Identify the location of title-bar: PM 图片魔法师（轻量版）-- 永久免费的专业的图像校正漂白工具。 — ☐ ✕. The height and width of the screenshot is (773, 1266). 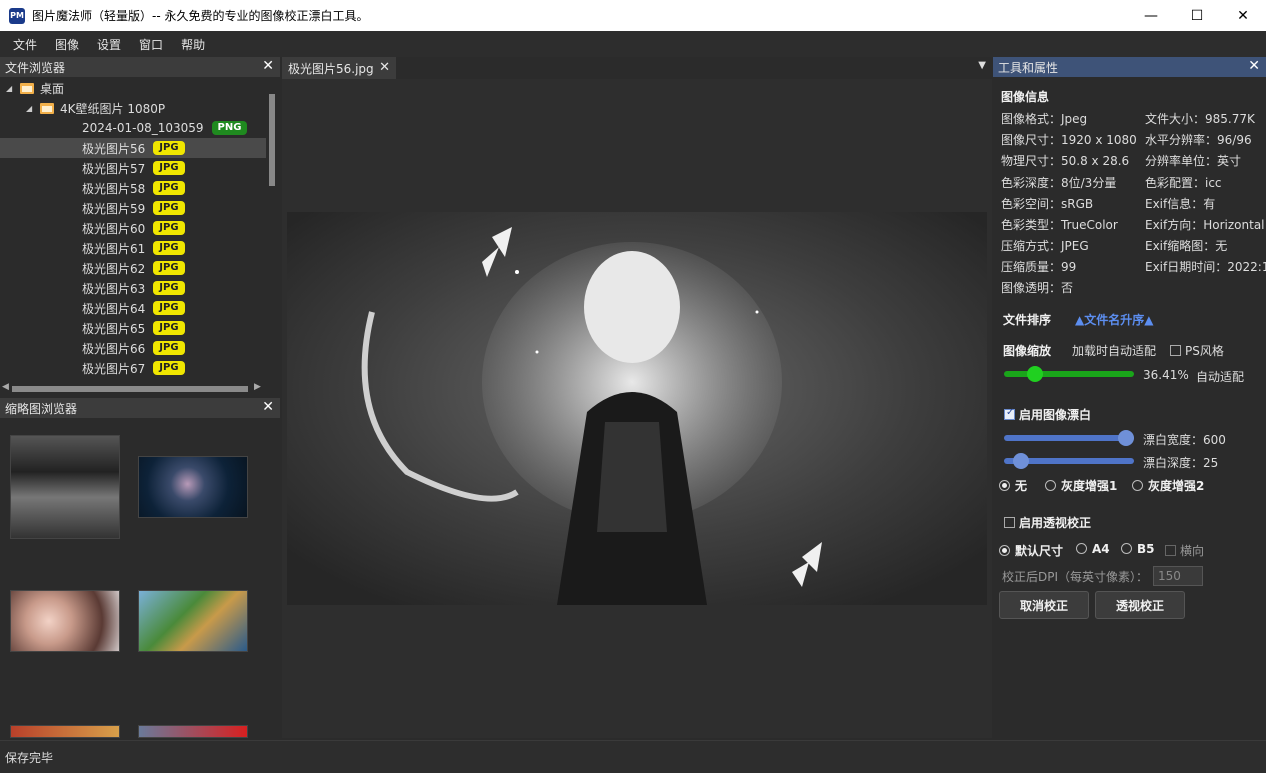
(633, 15).